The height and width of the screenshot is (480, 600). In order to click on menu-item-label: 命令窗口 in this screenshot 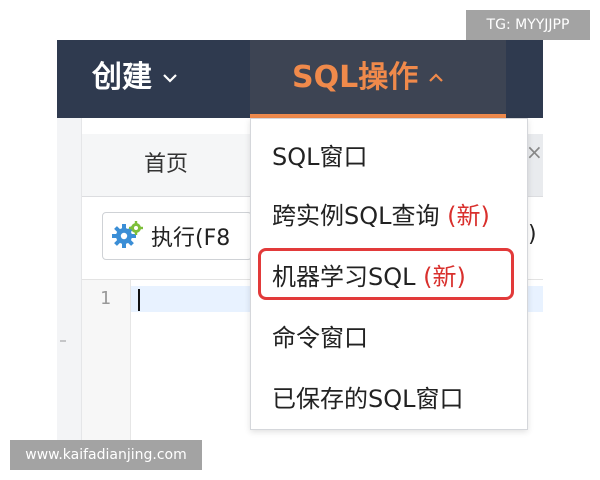, I will do `click(320, 338)`.